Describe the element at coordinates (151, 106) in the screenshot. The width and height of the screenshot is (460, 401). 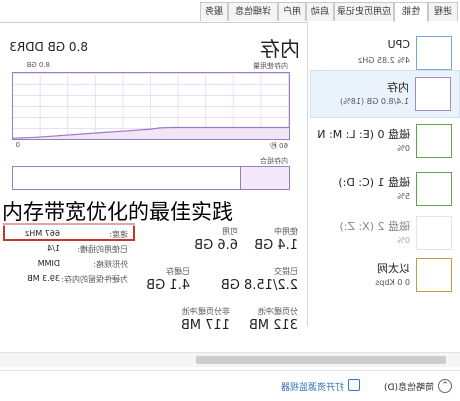
I see `memory-usage-chart` at that location.